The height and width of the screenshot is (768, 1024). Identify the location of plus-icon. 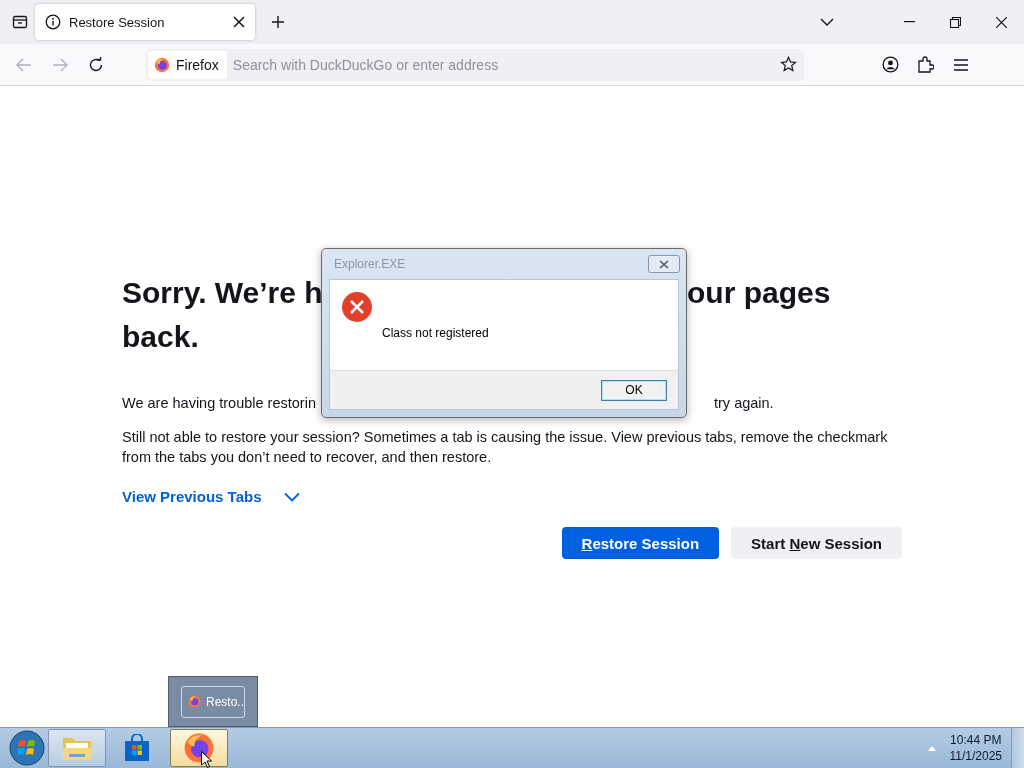
(278, 22).